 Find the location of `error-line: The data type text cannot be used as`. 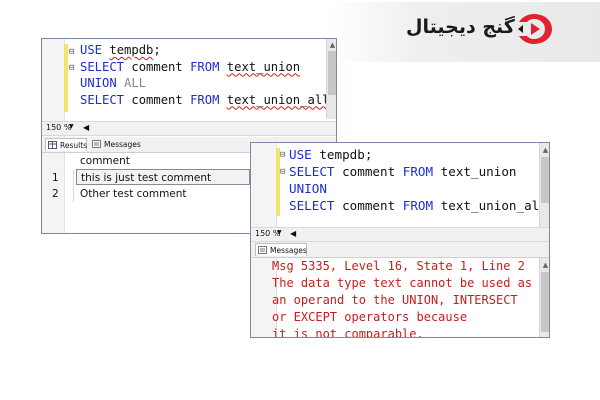

error-line: The data type text cannot be used as is located at coordinates (402, 283).